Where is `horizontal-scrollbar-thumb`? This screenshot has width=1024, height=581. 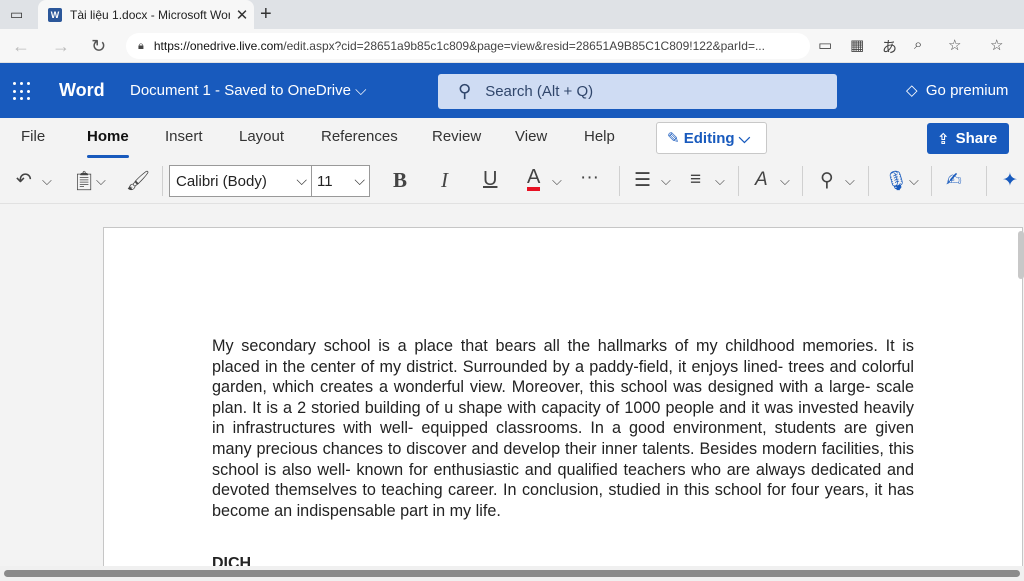
horizontal-scrollbar-thumb is located at coordinates (512, 573).